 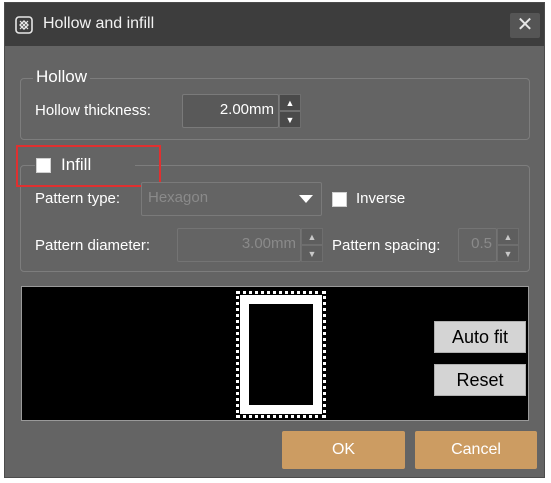 I want to click on pattern-diameter-decrement-button: ▼, so click(x=312, y=253).